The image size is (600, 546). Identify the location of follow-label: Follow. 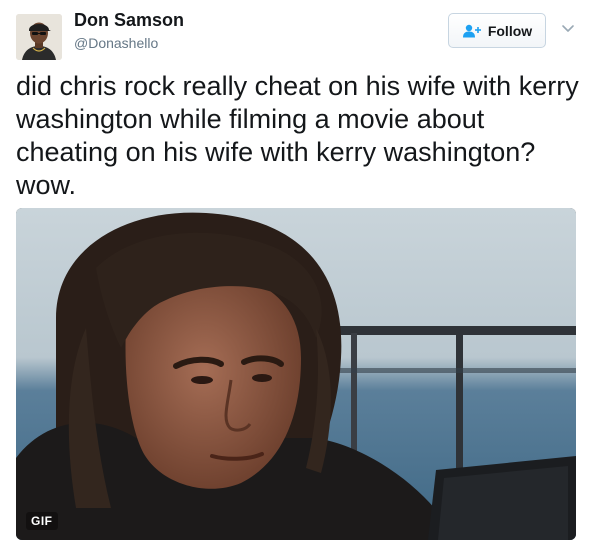
(510, 30).